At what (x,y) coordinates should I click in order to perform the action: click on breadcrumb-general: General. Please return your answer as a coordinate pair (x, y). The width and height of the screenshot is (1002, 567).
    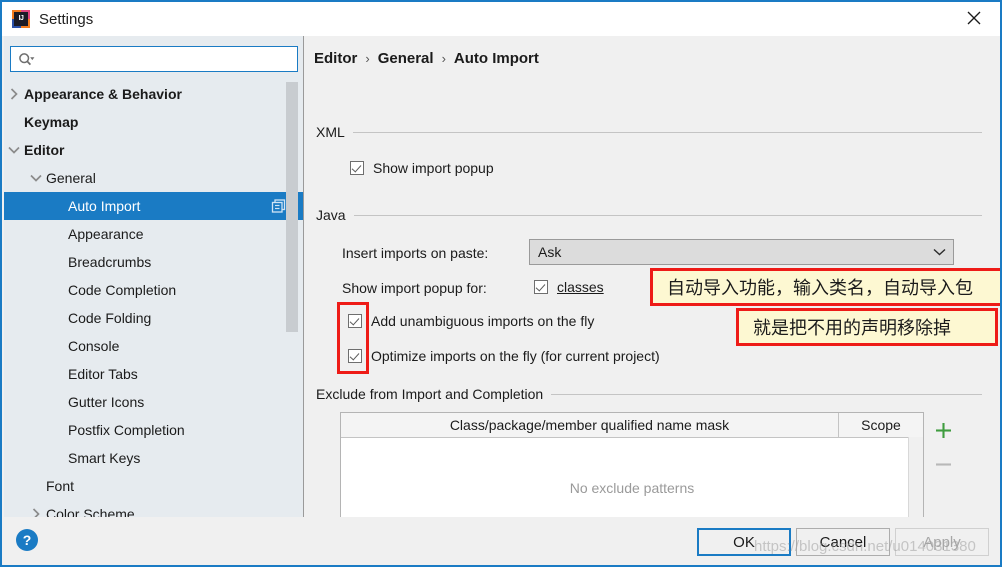
    Looking at the image, I should click on (406, 58).